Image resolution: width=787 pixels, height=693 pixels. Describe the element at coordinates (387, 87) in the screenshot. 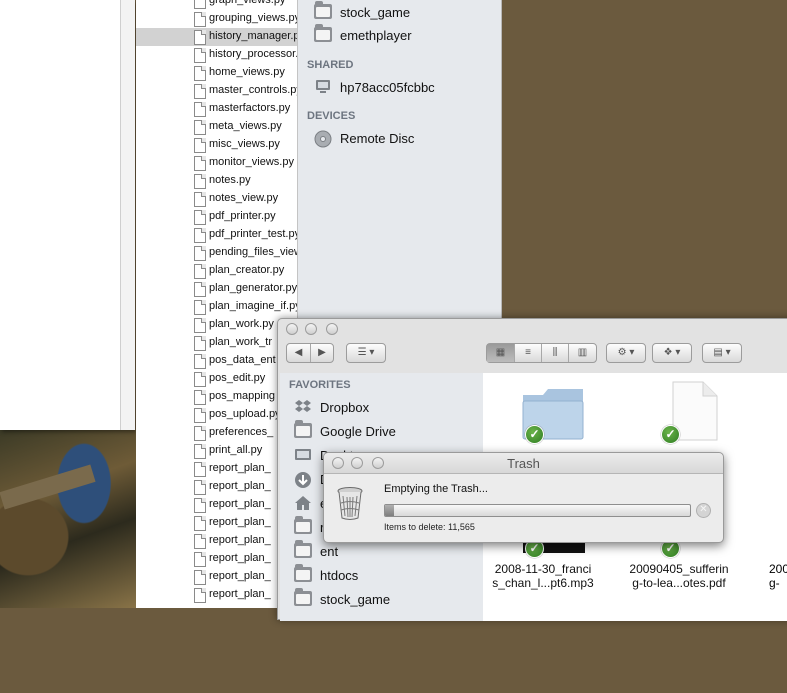

I see `sidebar-item-label: hp78acc05fcbbc` at that location.